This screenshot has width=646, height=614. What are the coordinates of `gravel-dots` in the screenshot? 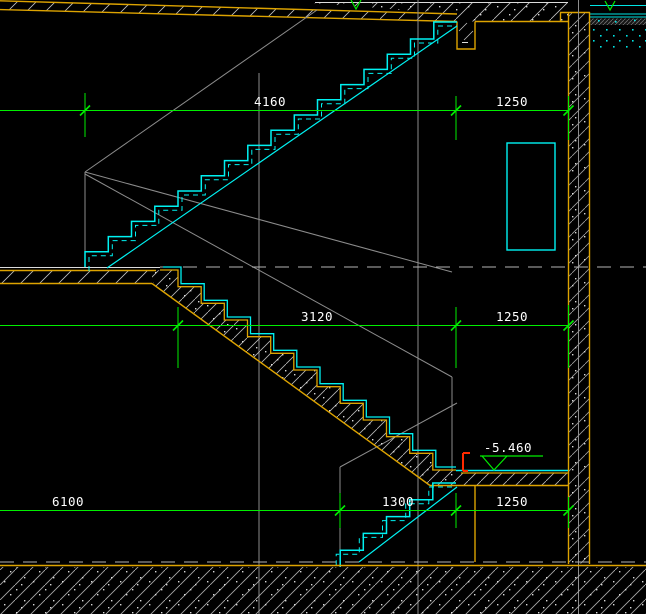 It's located at (618, 37).